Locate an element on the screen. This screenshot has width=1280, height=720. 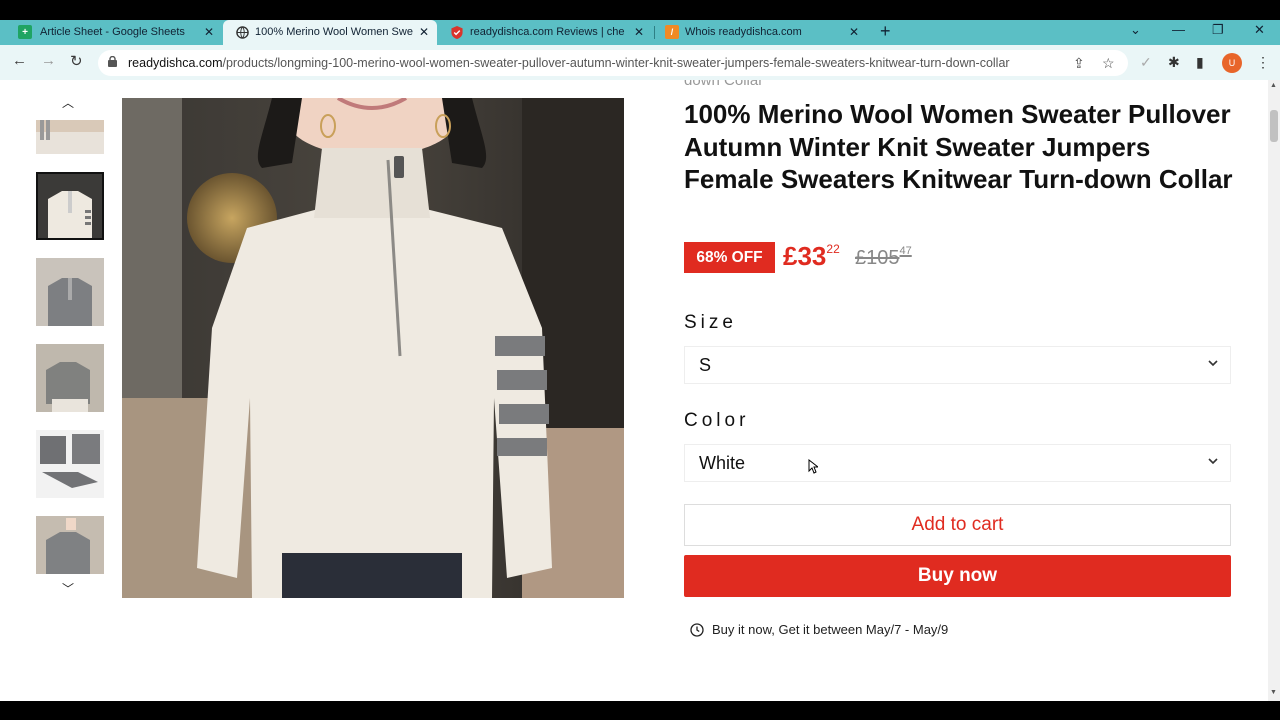
lock-icon is located at coordinates (112, 61).